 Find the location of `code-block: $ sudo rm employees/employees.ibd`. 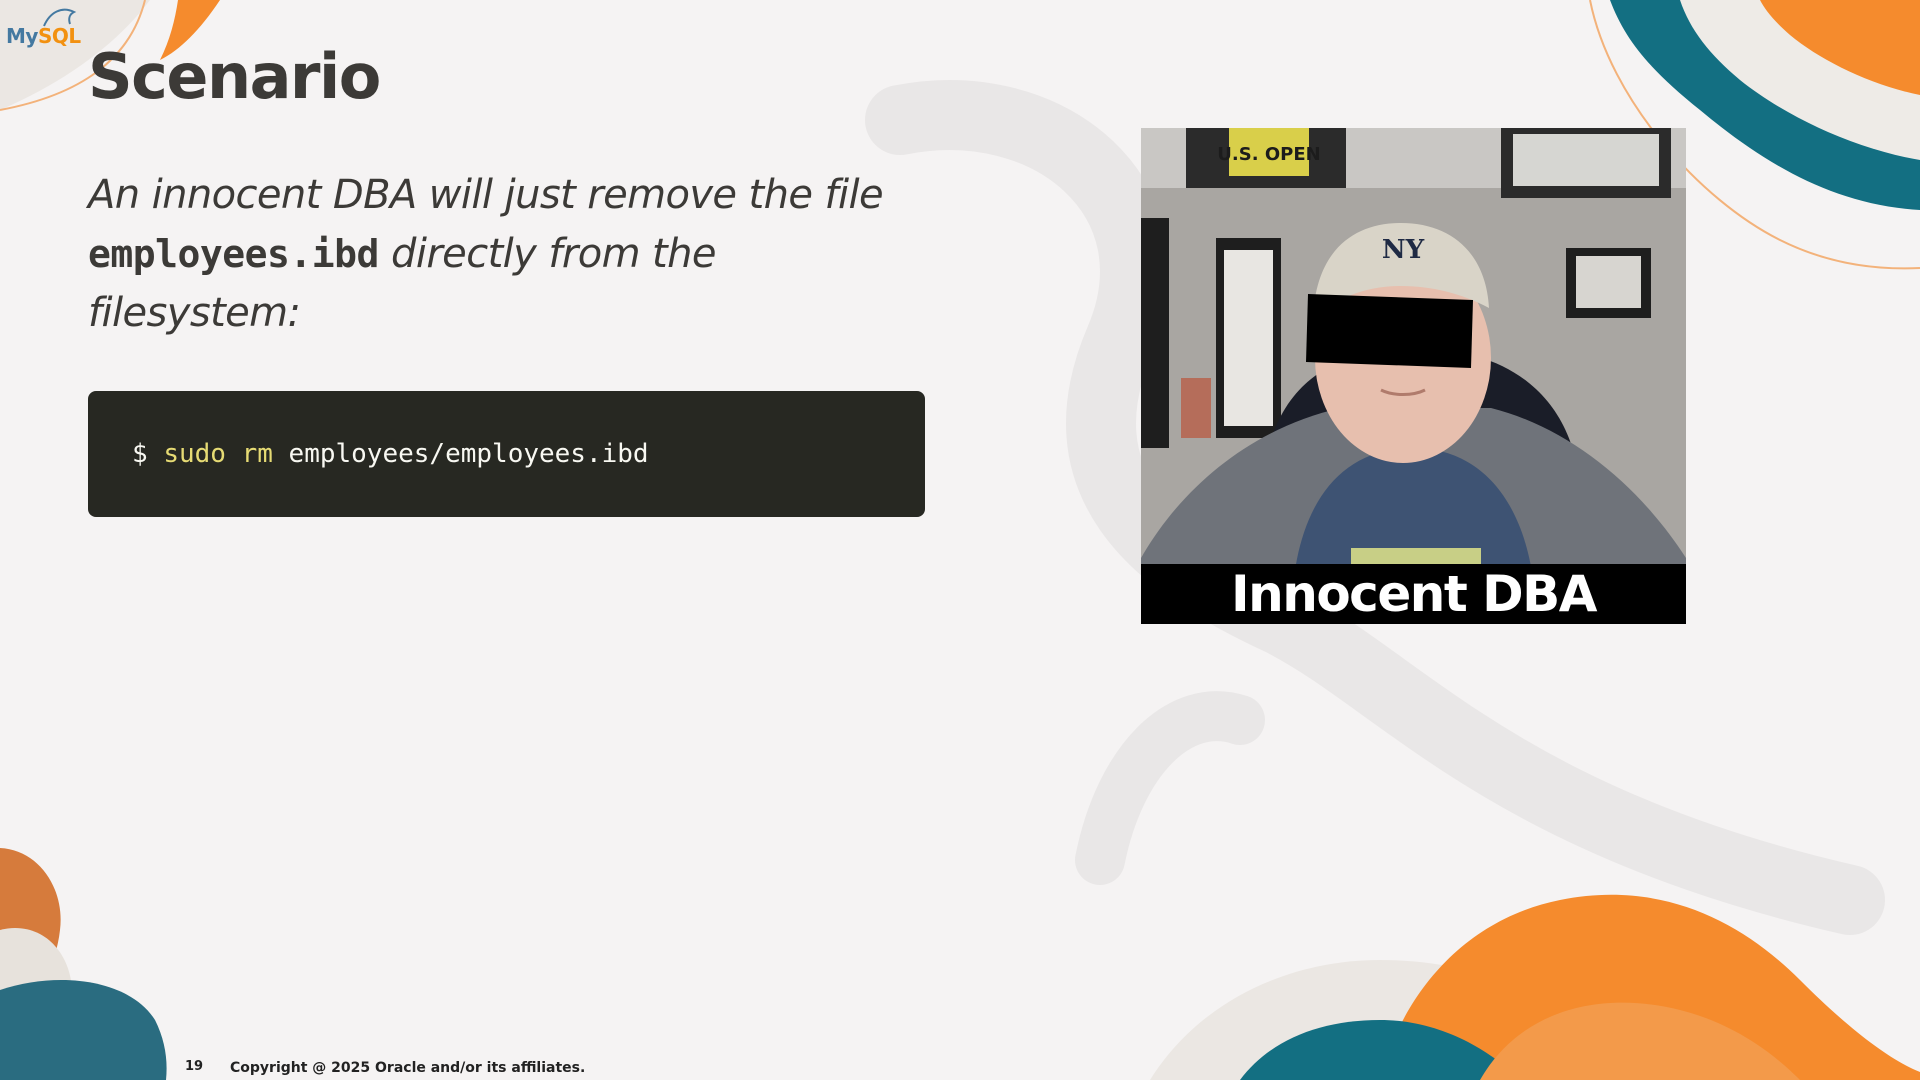

code-block: $ sudo rm employees/employees.ibd is located at coordinates (506, 454).